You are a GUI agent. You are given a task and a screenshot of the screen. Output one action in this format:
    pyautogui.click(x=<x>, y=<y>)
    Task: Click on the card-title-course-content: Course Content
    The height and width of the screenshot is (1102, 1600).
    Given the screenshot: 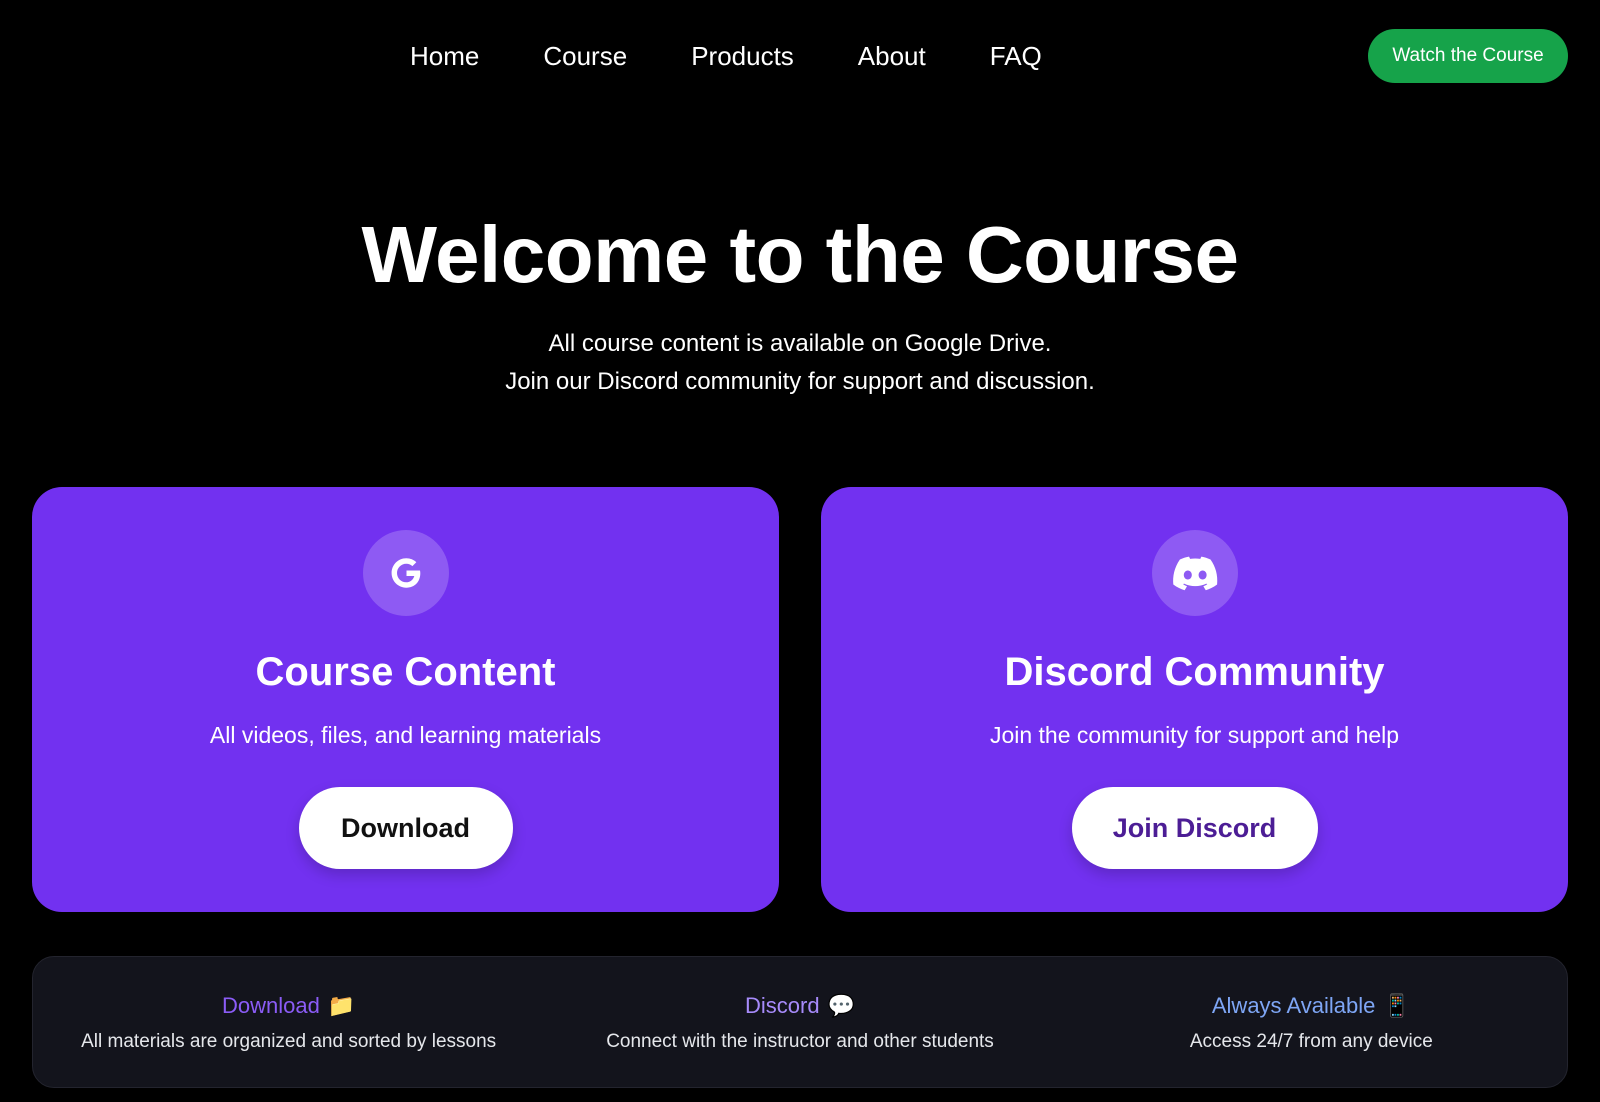 What is the action you would take?
    pyautogui.click(x=405, y=672)
    